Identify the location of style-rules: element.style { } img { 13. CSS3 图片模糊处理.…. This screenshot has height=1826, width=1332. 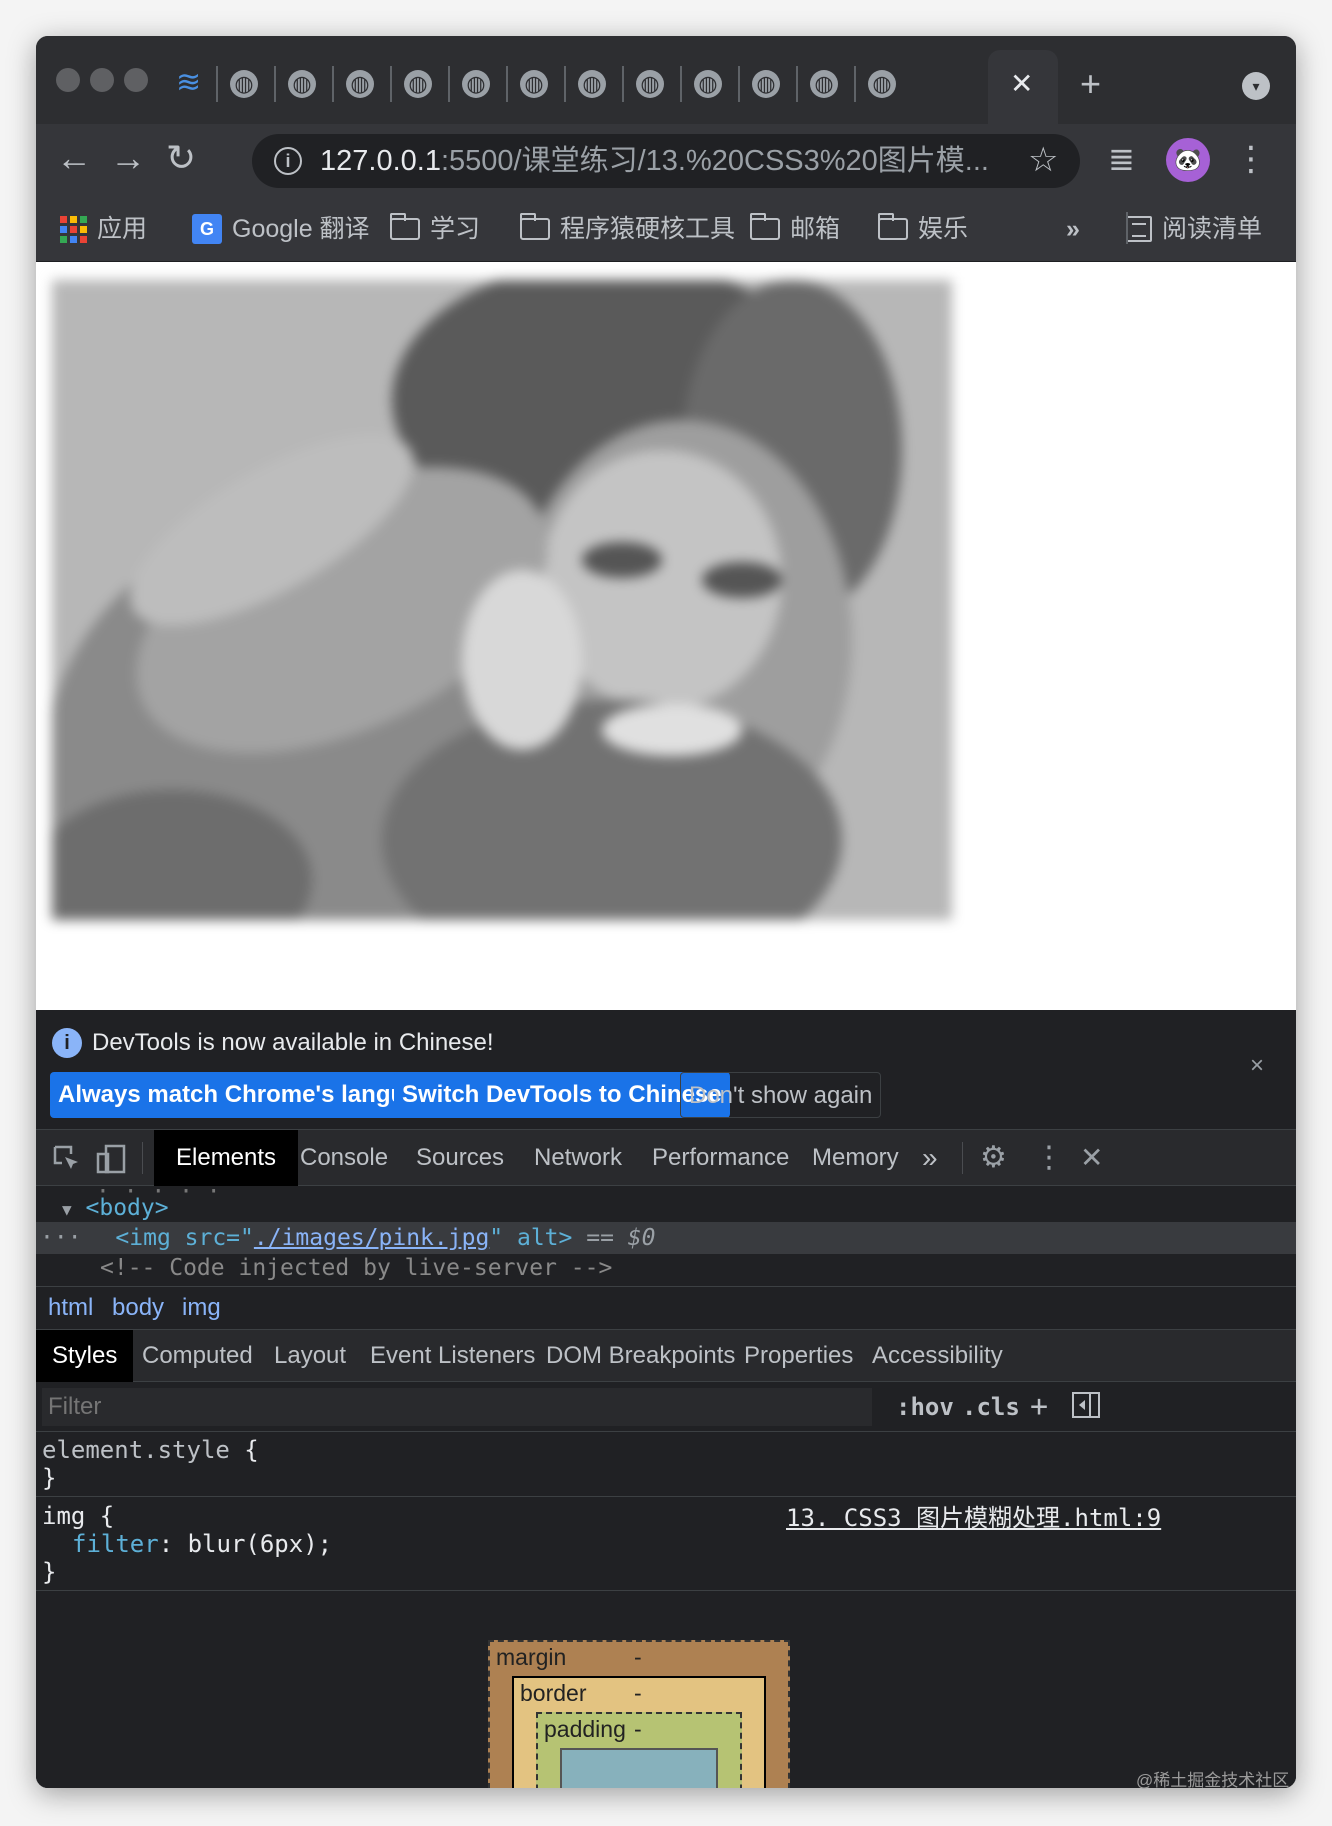
(666, 1517).